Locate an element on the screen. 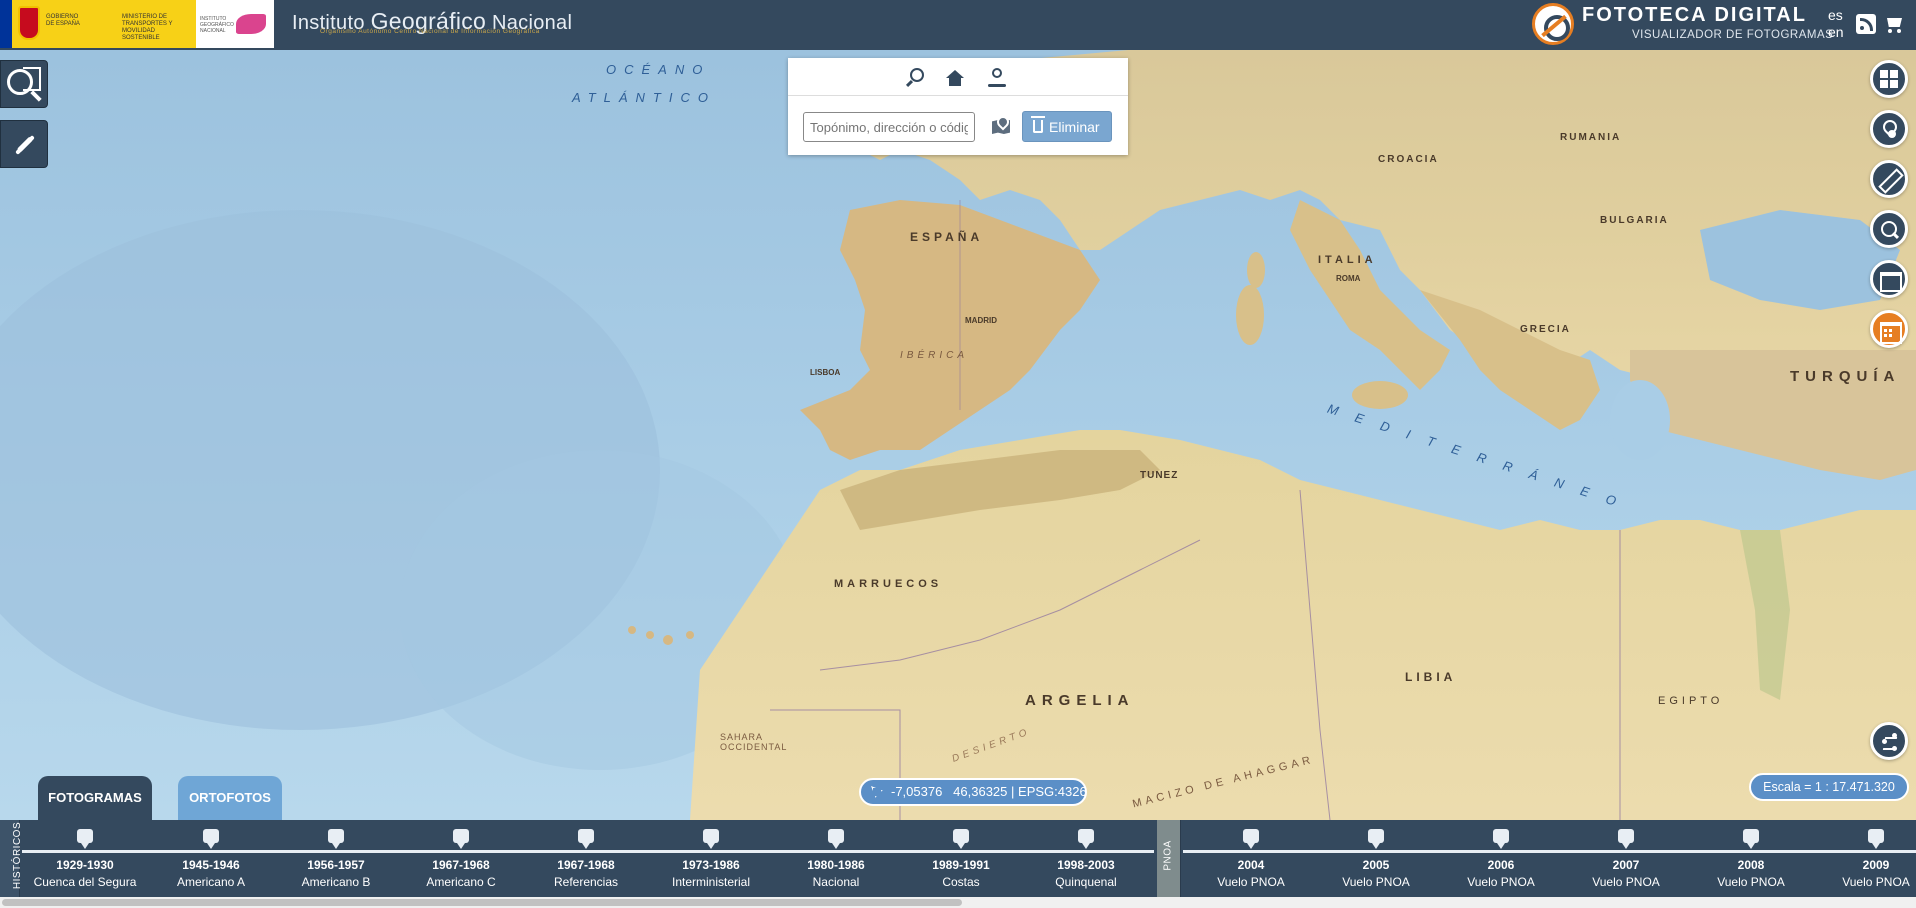 The width and height of the screenshot is (1916, 908). coordinates-readout: -7,05376 46,36325 | EPSG:4326 is located at coordinates (973, 792).